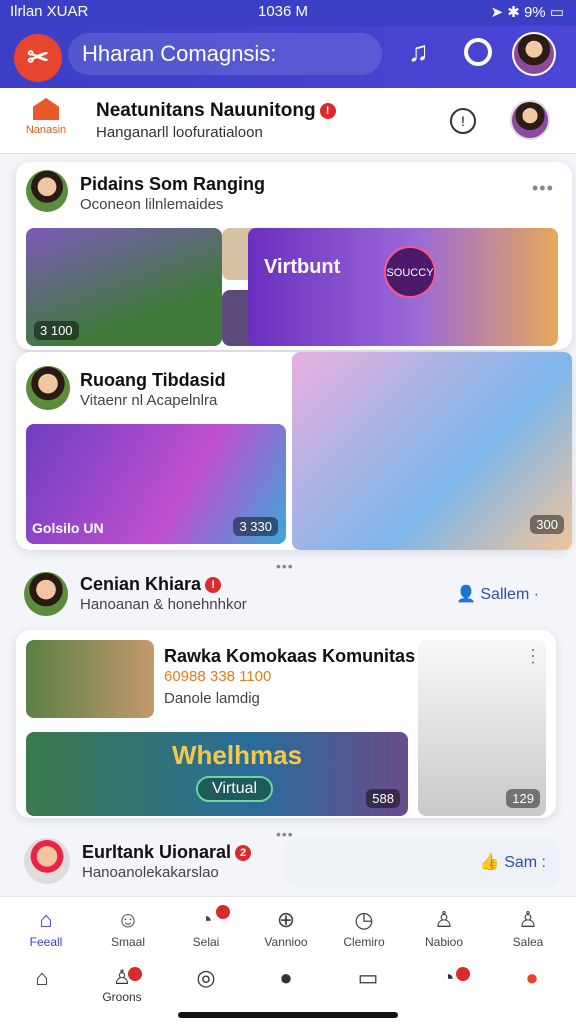  Describe the element at coordinates (368, 978) in the screenshot. I see `calendar-icon: ▭` at that location.